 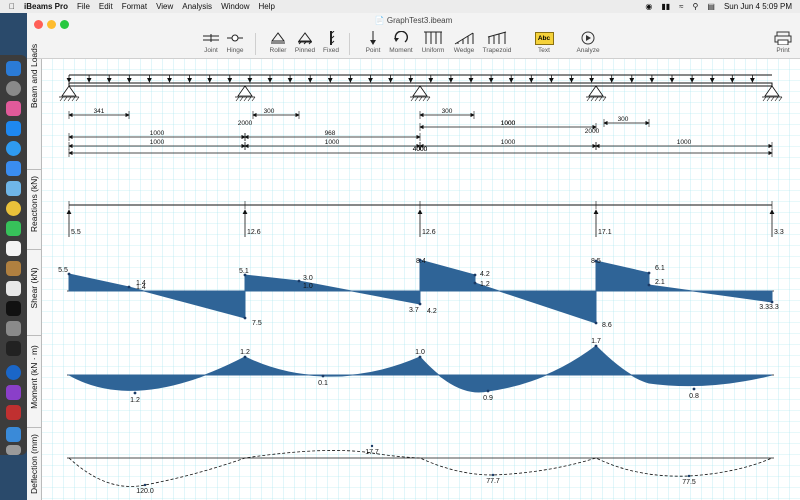 I want to click on moment-value: 0.9, so click(x=488, y=398).